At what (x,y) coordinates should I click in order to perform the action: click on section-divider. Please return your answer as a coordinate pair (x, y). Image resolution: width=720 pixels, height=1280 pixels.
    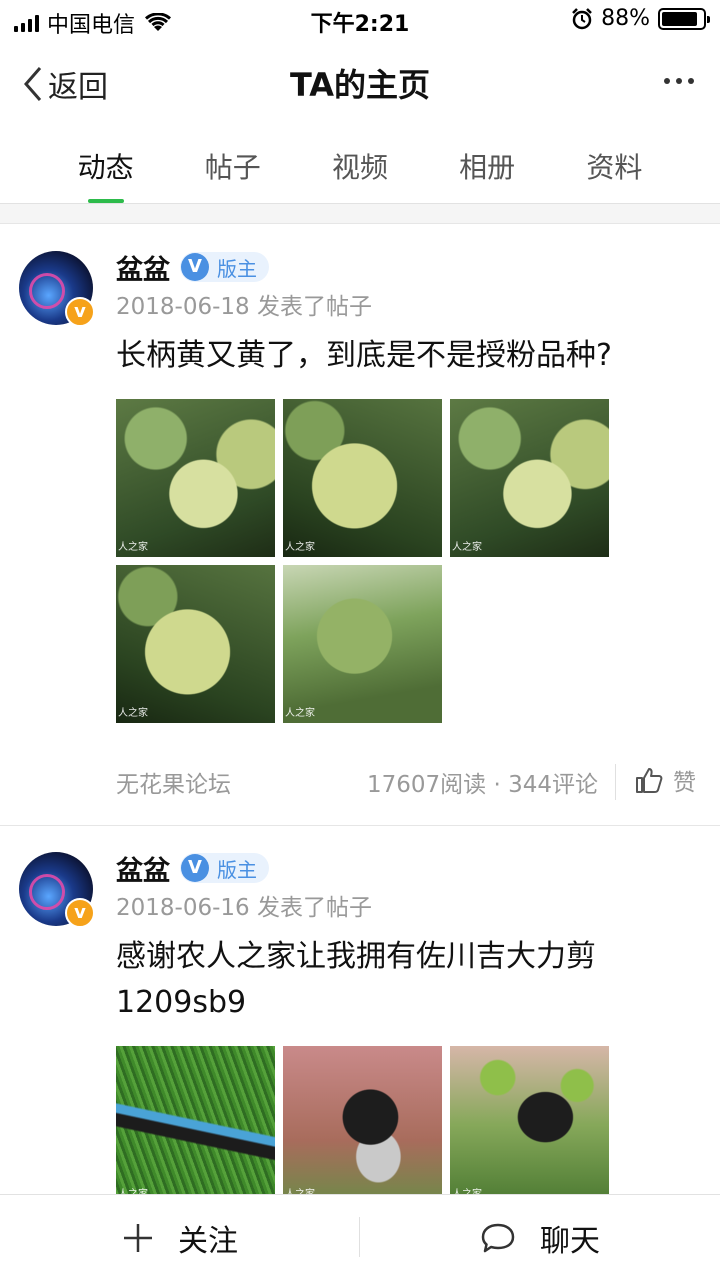
    Looking at the image, I should click on (360, 214).